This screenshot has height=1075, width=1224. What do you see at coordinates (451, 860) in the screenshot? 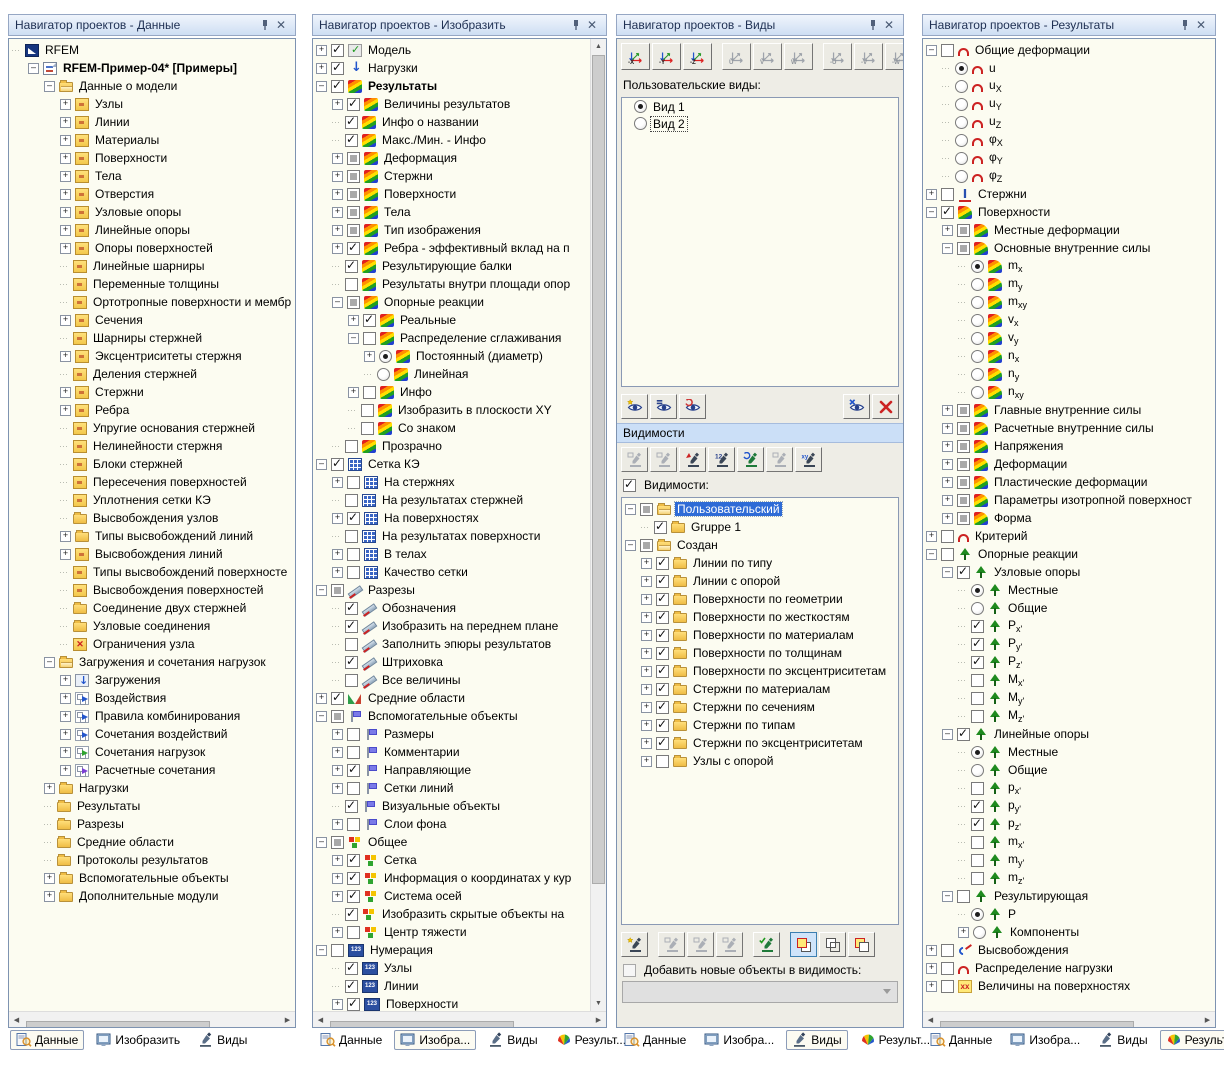
I see `tree-item: + Сетка` at bounding box center [451, 860].